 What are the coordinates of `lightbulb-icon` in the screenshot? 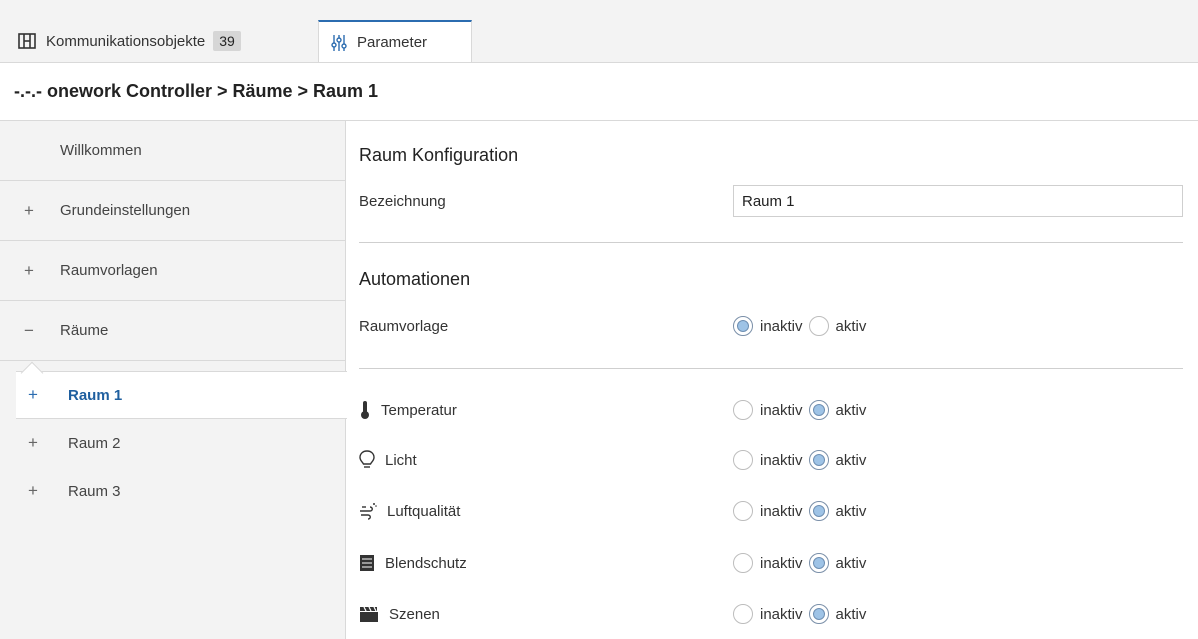 It's located at (367, 459).